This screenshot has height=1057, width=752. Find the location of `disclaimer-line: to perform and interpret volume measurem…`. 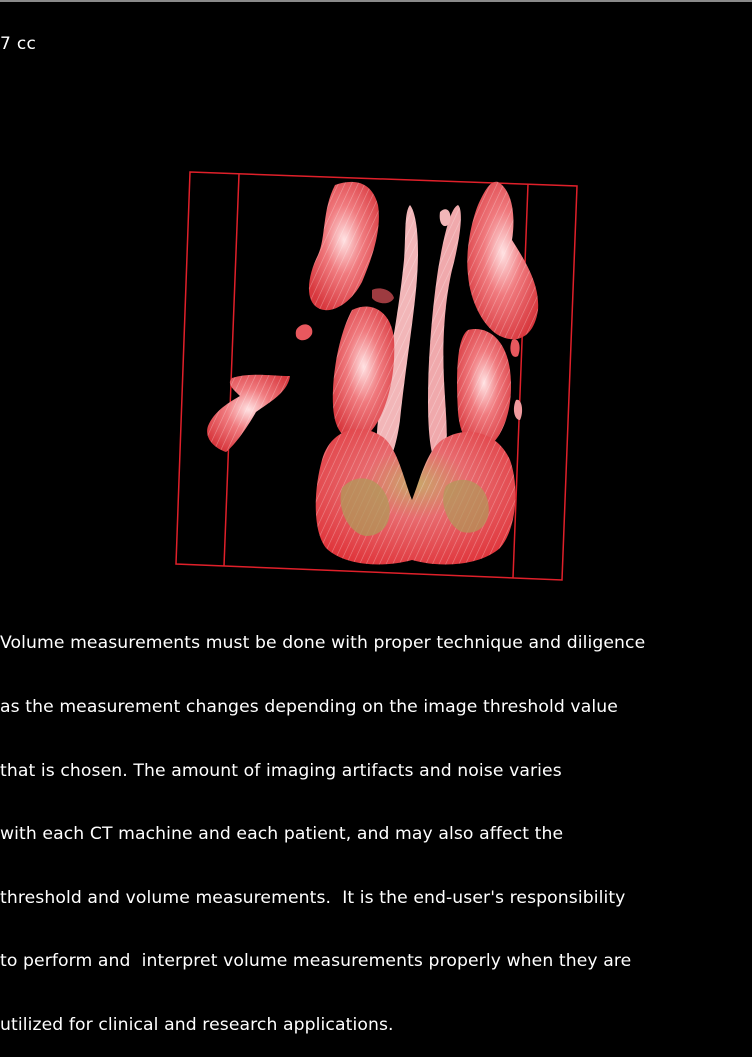

disclaimer-line: to perform and interpret volume measurem… is located at coordinates (316, 961).